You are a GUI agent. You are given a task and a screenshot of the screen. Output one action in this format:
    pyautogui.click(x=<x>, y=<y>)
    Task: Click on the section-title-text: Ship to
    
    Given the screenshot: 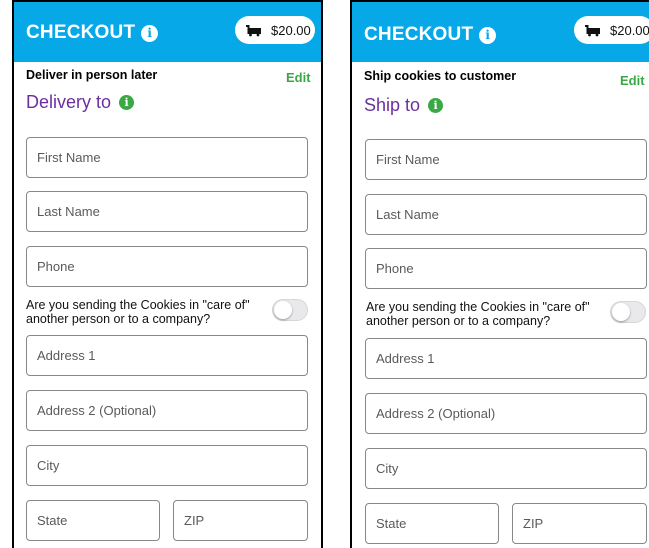 What is the action you would take?
    pyautogui.click(x=392, y=105)
    